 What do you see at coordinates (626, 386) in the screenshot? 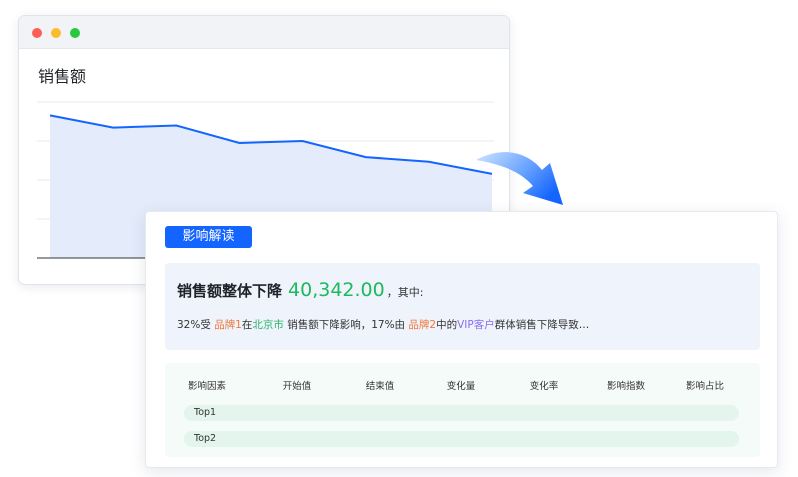
I see `header-impact-index: 影响指数` at bounding box center [626, 386].